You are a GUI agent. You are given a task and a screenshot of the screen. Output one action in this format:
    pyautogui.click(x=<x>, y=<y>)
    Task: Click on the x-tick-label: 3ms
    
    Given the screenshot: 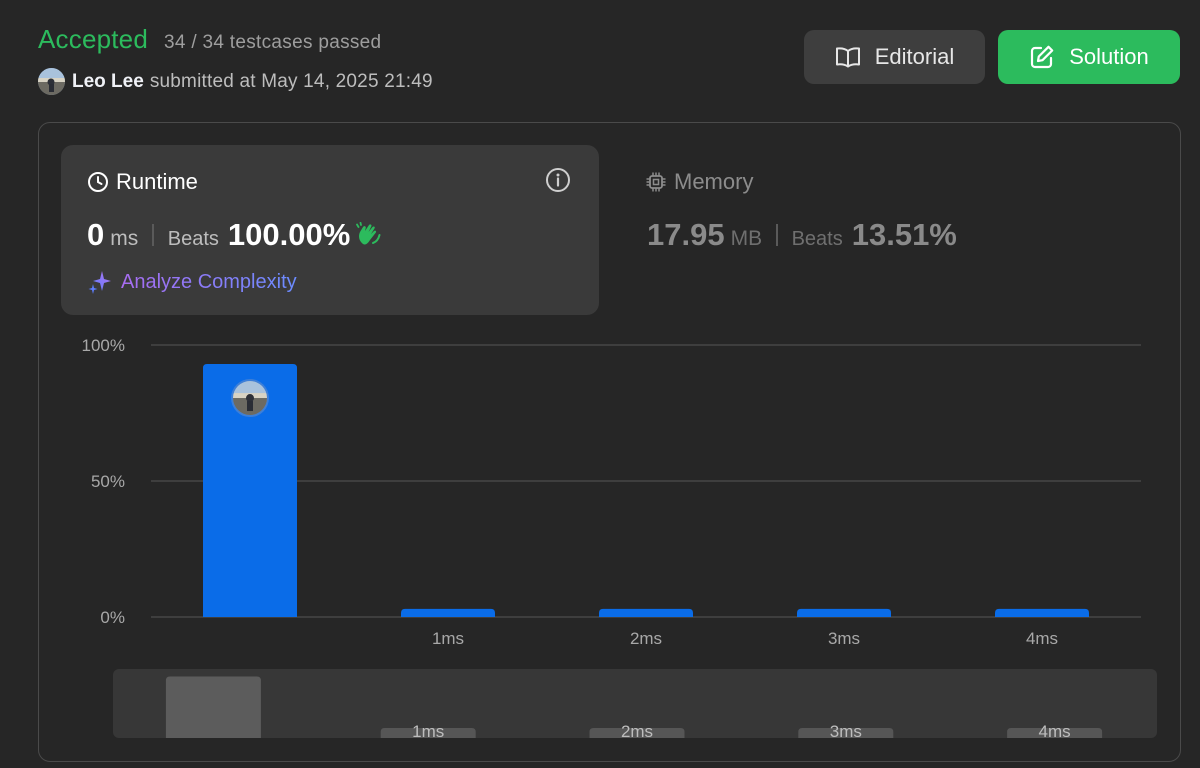 What is the action you would take?
    pyautogui.click(x=844, y=638)
    